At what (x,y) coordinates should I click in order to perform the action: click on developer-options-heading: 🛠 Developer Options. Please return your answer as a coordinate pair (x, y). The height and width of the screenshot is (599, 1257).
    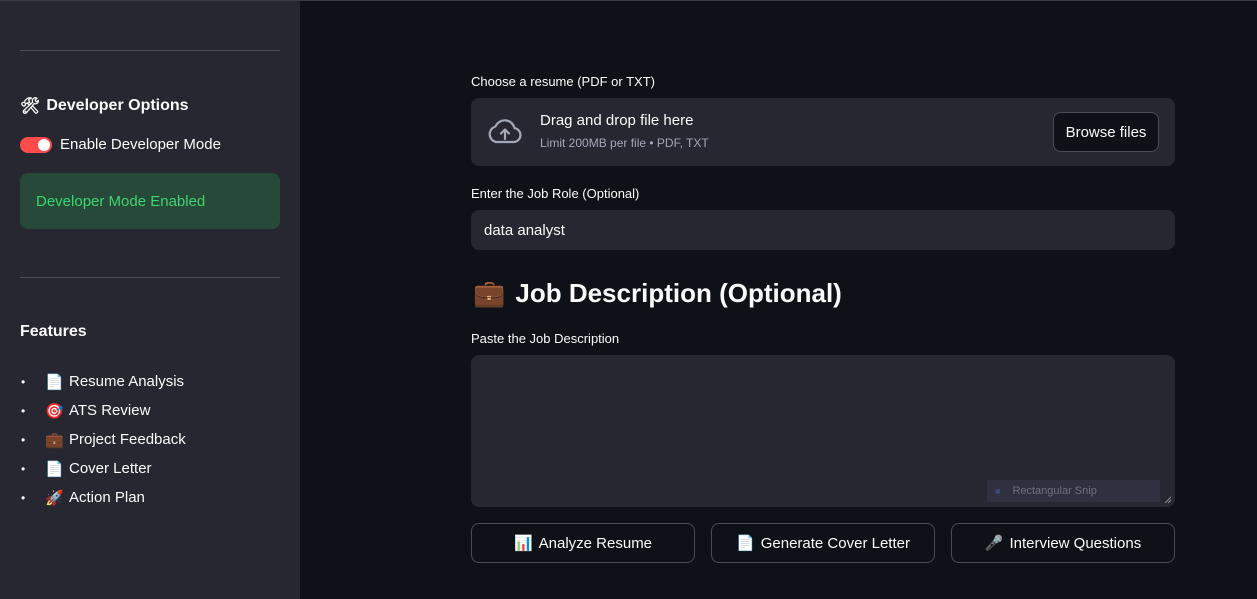
    Looking at the image, I should click on (104, 106).